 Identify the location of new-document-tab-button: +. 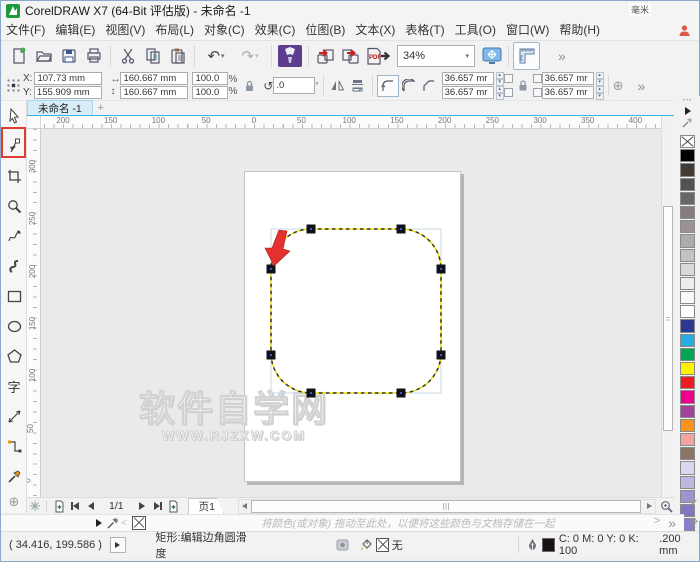
(101, 108).